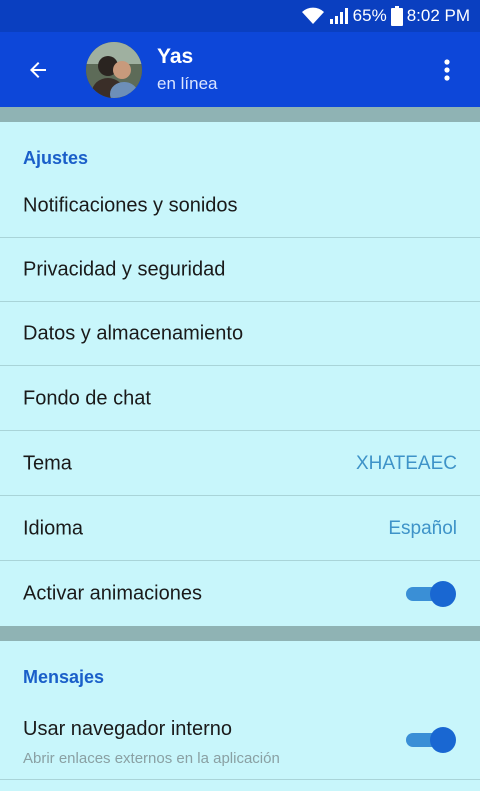  What do you see at coordinates (406, 463) in the screenshot?
I see `settings-item-value: XHATEAEC` at bounding box center [406, 463].